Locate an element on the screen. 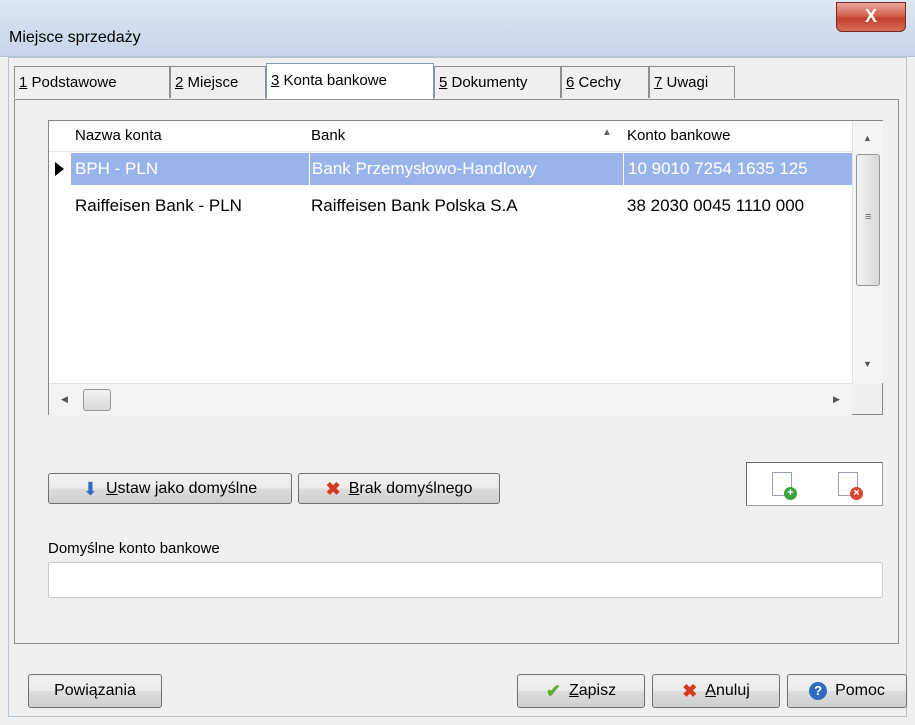  grid-header: Nazwa konta Bank ▲ Konto bankowe is located at coordinates (450, 136).